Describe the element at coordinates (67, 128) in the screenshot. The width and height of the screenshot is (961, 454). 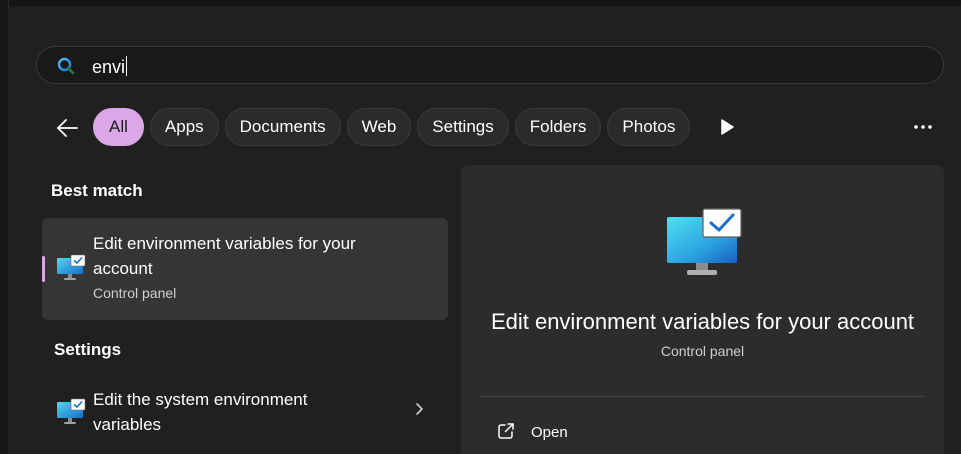
I see `back-arrow-icon` at that location.